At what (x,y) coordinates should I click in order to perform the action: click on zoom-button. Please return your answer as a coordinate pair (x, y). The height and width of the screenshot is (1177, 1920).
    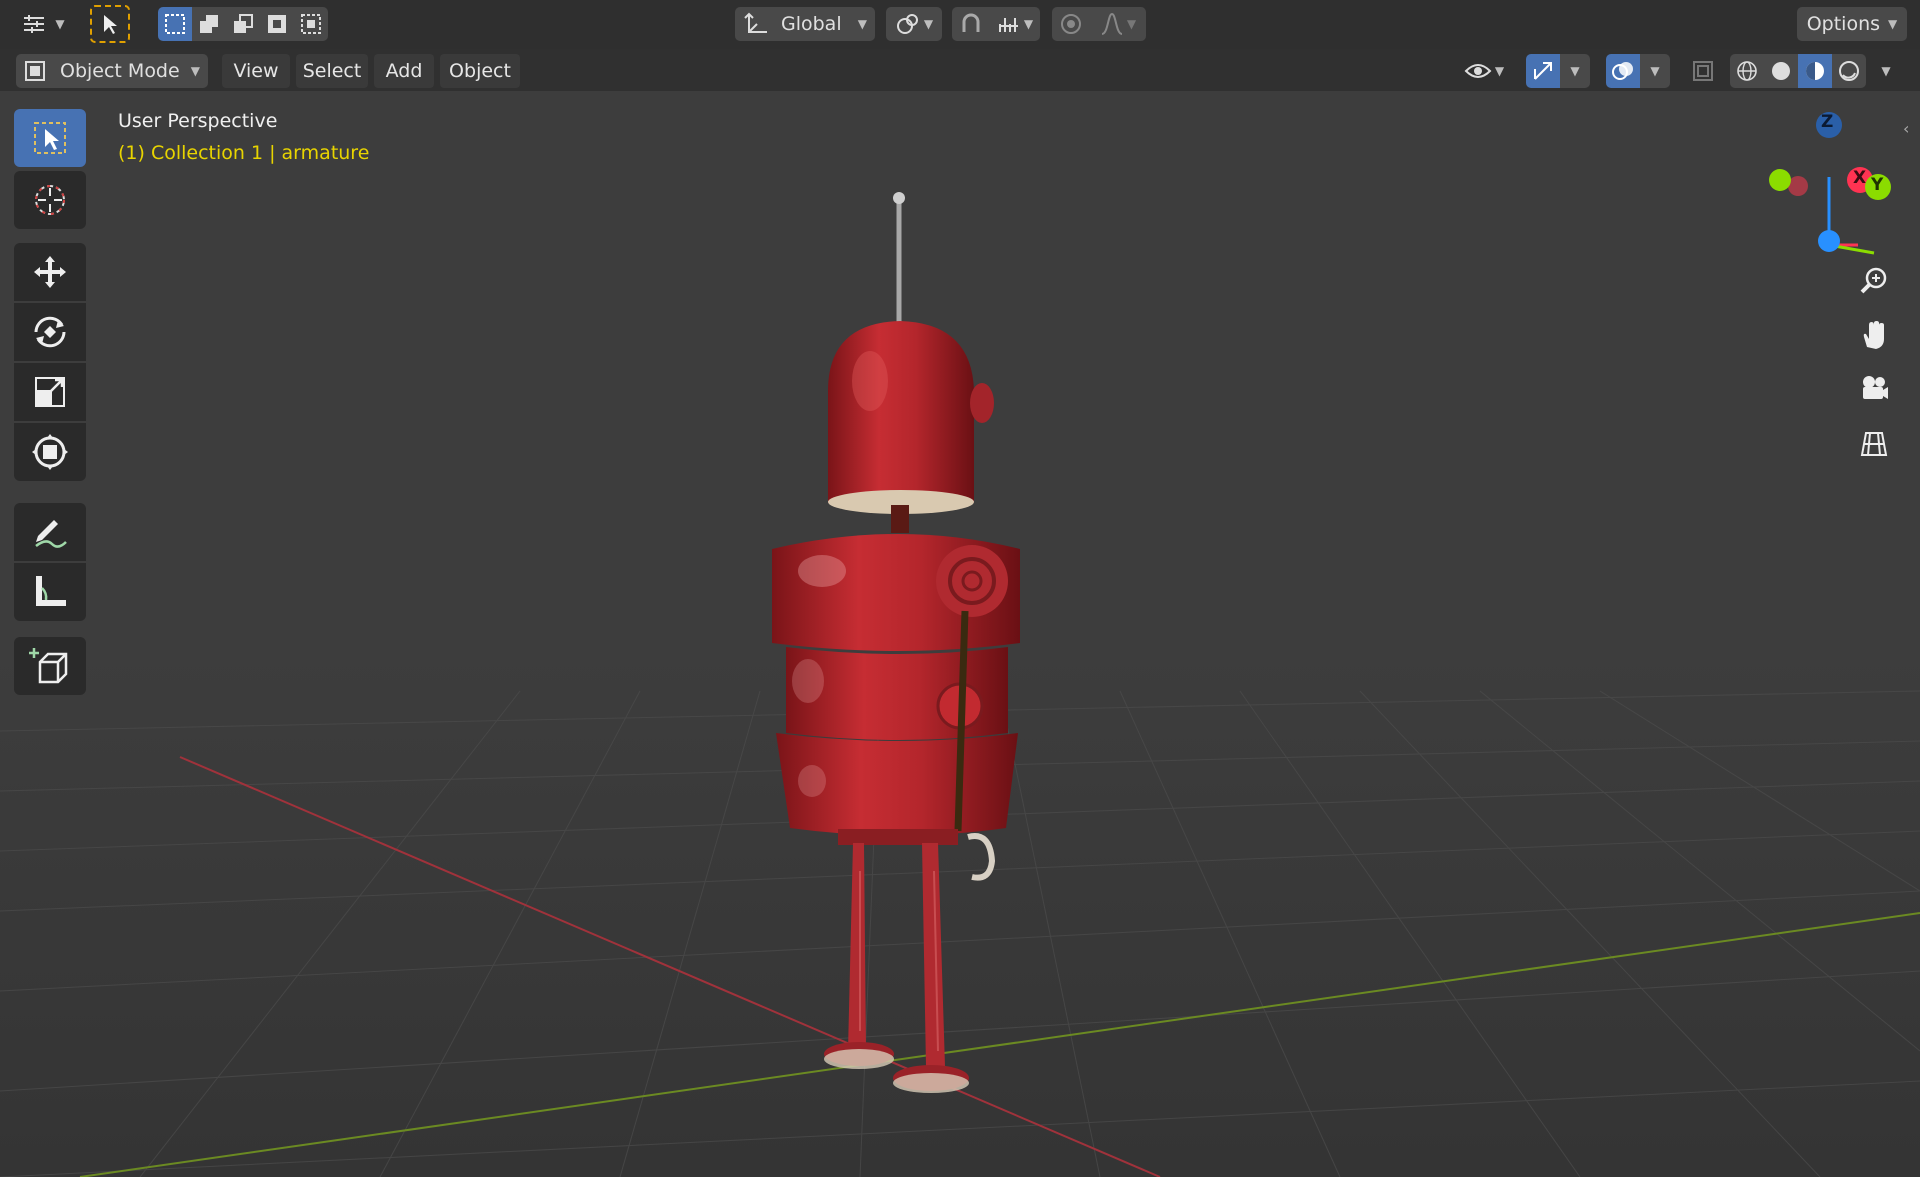
    Looking at the image, I should click on (1874, 281).